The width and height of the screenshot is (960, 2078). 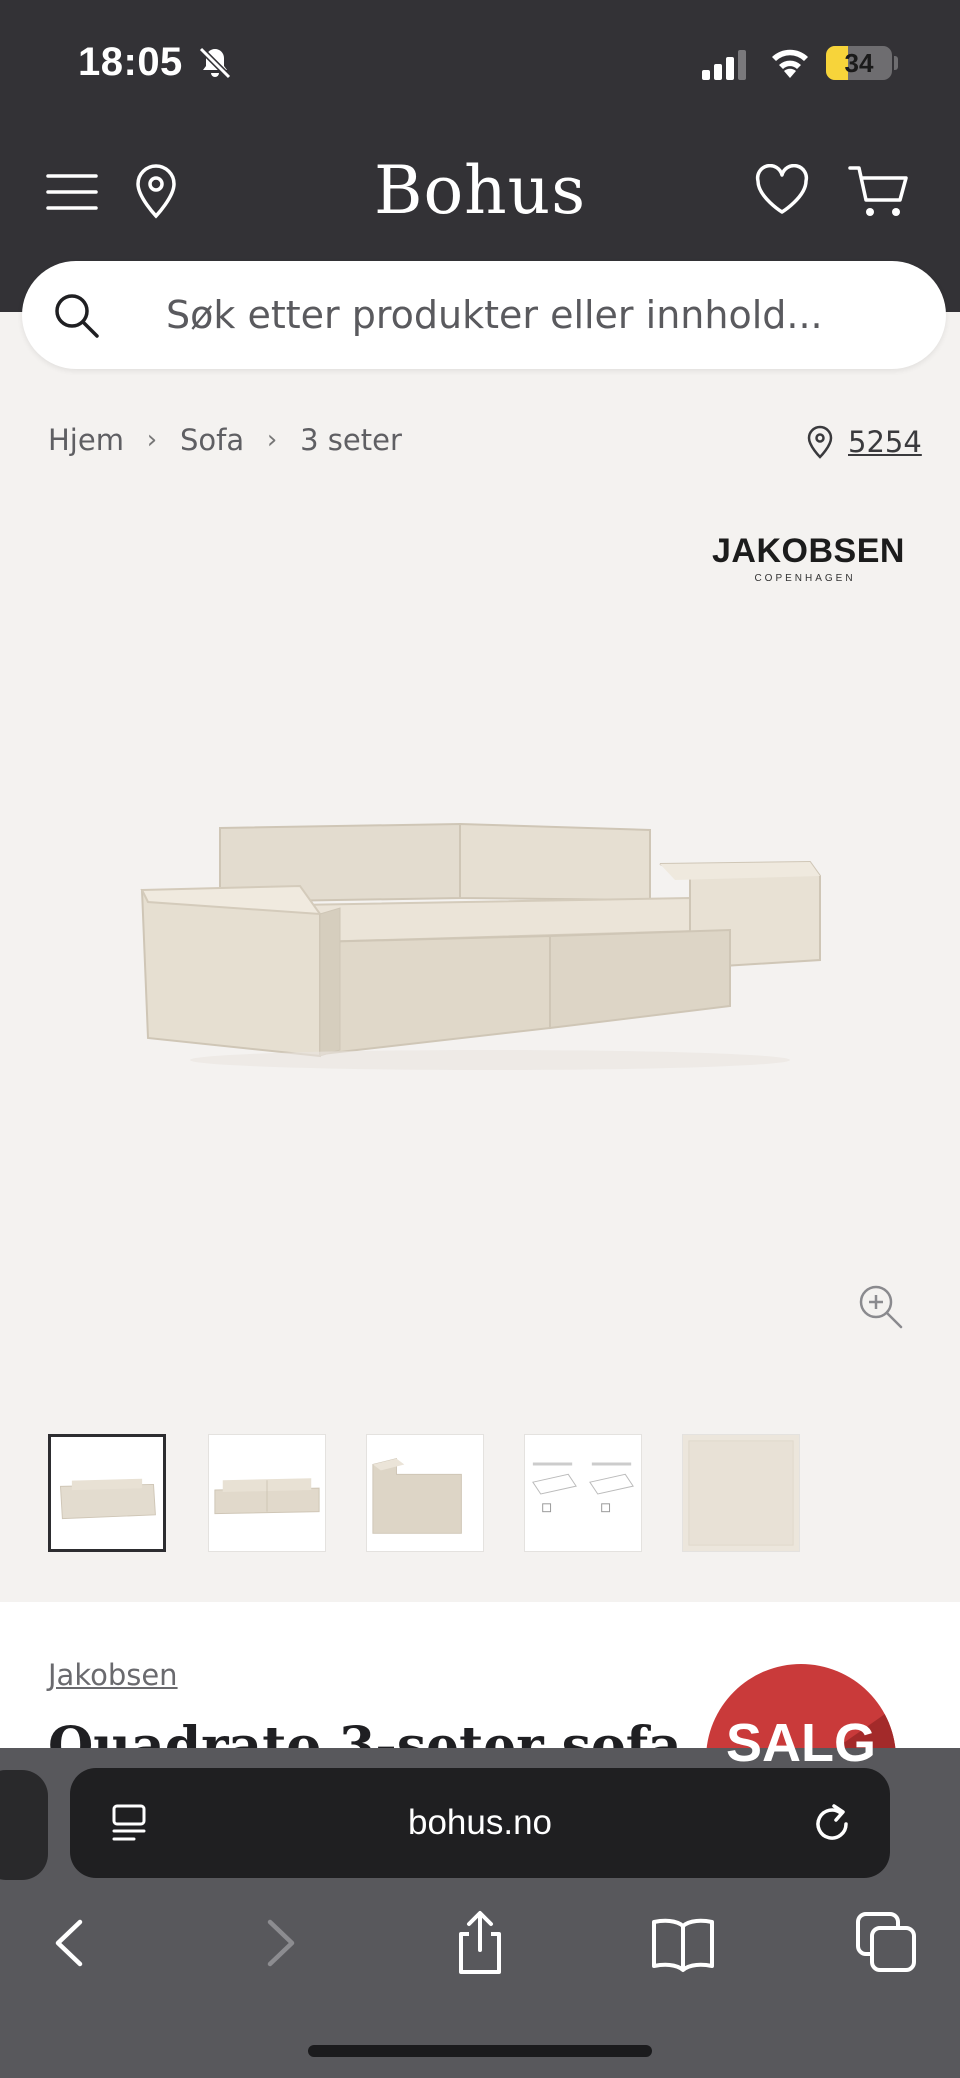 What do you see at coordinates (887, 1943) in the screenshot?
I see `tabs-icon` at bounding box center [887, 1943].